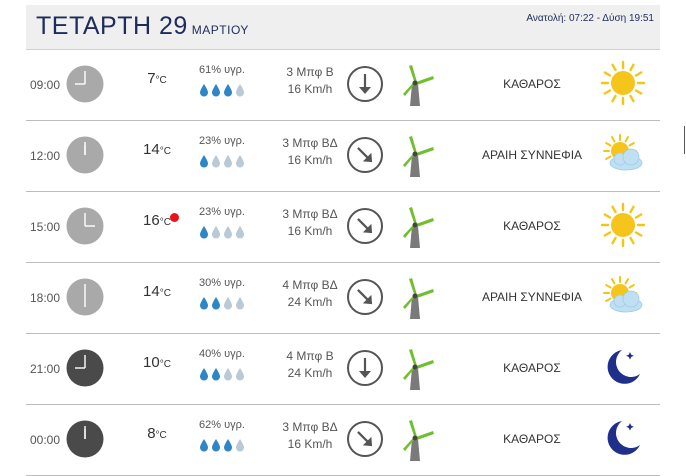  What do you see at coordinates (151, 78) in the screenshot?
I see `temperature-value: 7` at bounding box center [151, 78].